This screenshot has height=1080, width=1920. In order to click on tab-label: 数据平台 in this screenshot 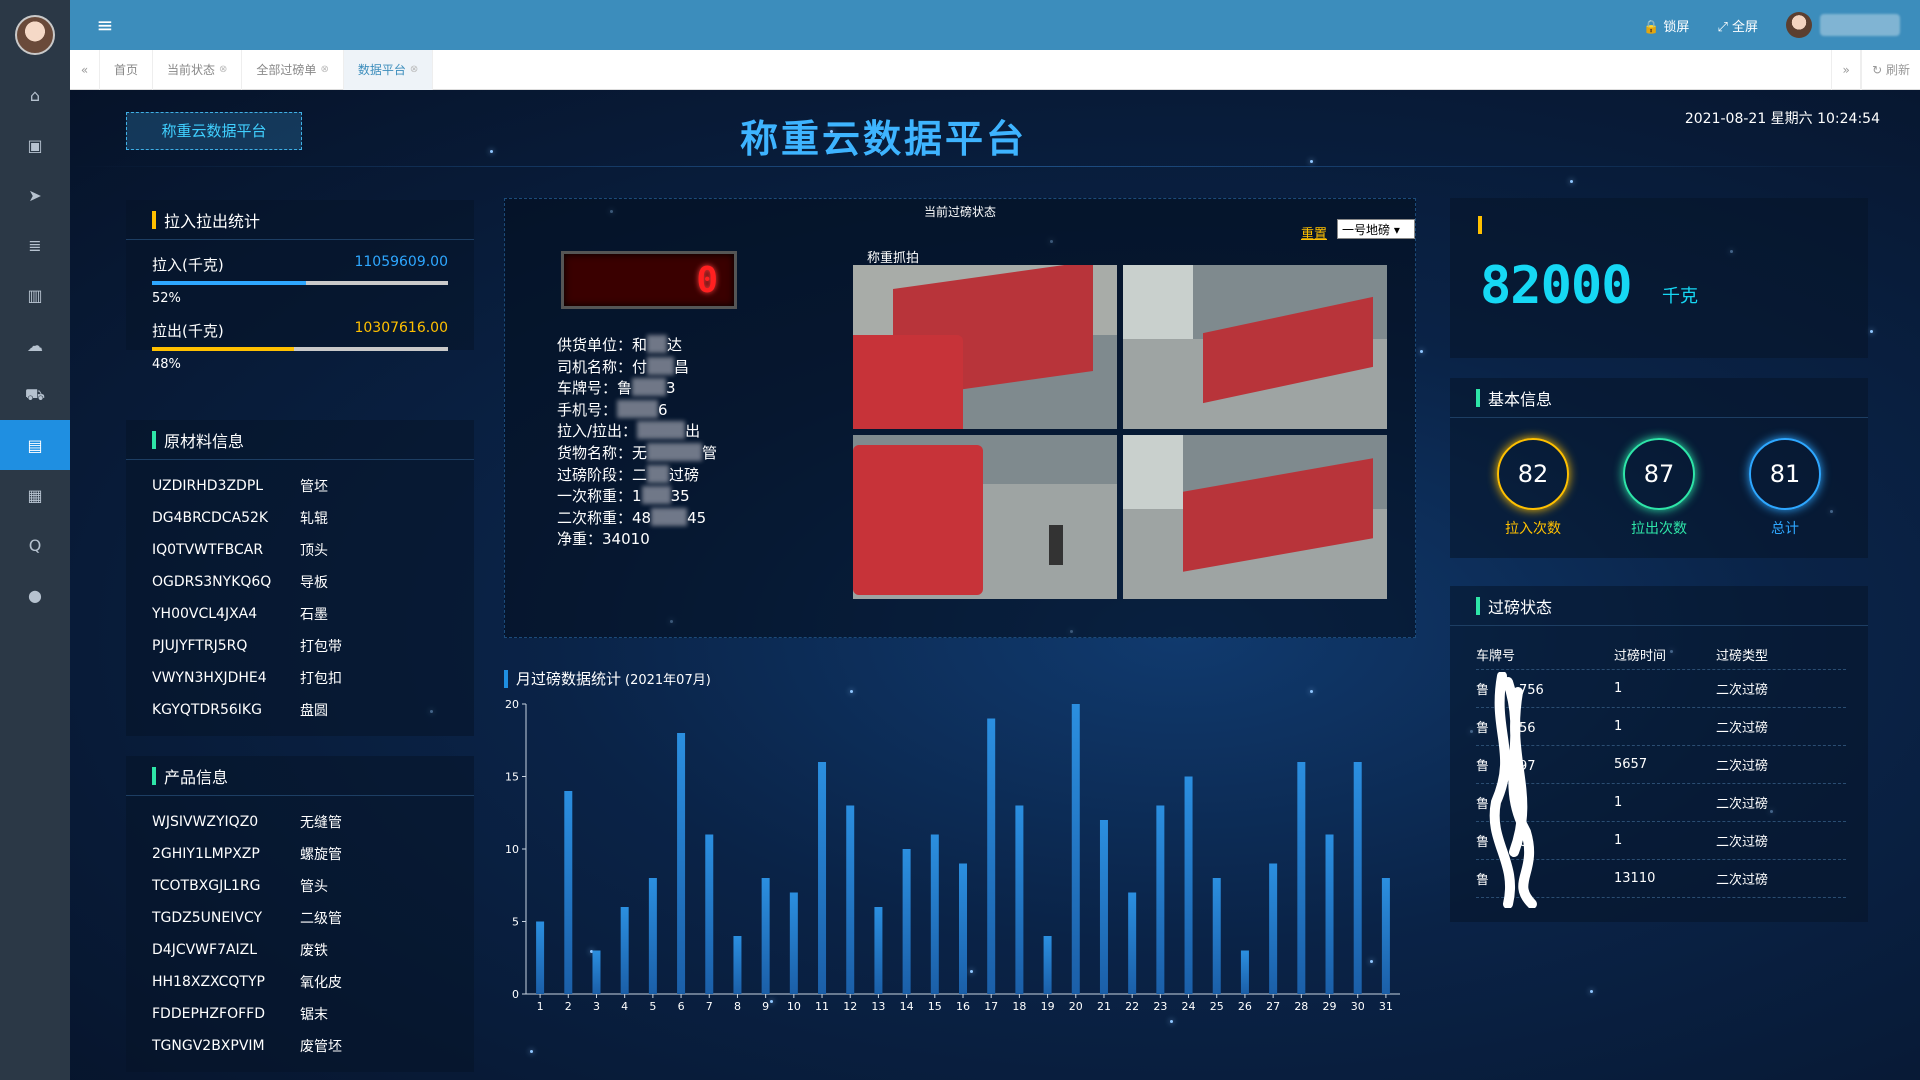, I will do `click(381, 69)`.